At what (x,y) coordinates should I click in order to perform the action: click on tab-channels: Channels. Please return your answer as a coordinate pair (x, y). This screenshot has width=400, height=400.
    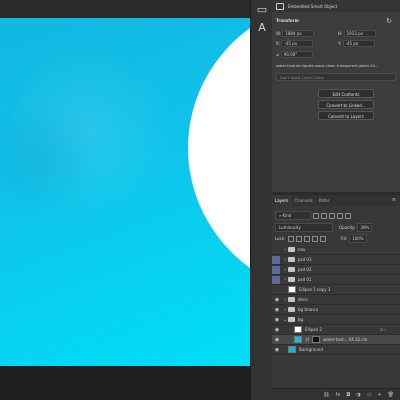
    Looking at the image, I should click on (303, 200).